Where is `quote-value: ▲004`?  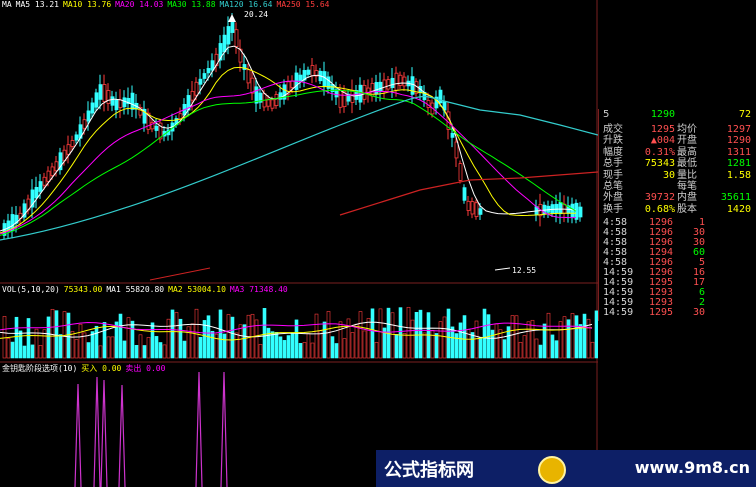 quote-value: ▲004 is located at coordinates (662, 141).